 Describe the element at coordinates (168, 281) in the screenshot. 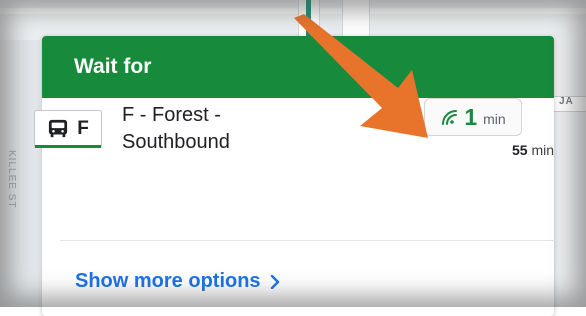

I see `show-more-options-label: Show more options` at that location.